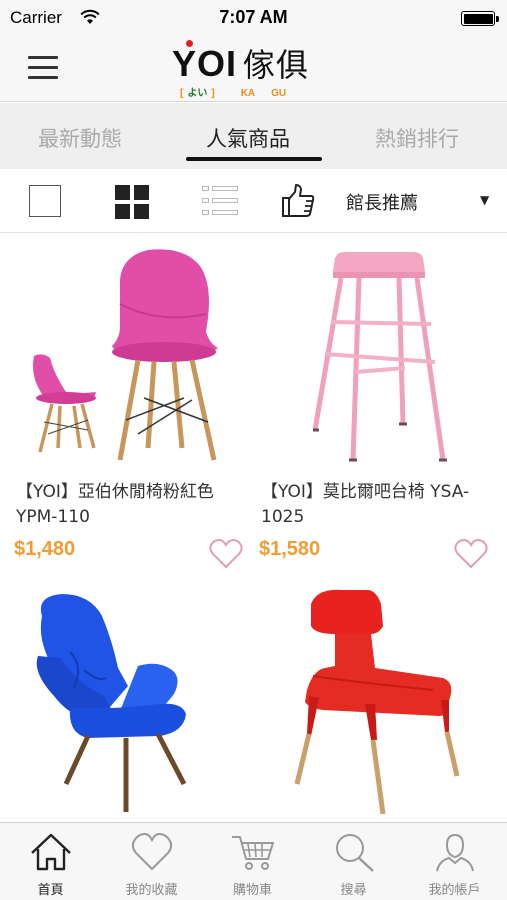 The width and height of the screenshot is (507, 900). What do you see at coordinates (44, 67) in the screenshot?
I see `menu-icon` at bounding box center [44, 67].